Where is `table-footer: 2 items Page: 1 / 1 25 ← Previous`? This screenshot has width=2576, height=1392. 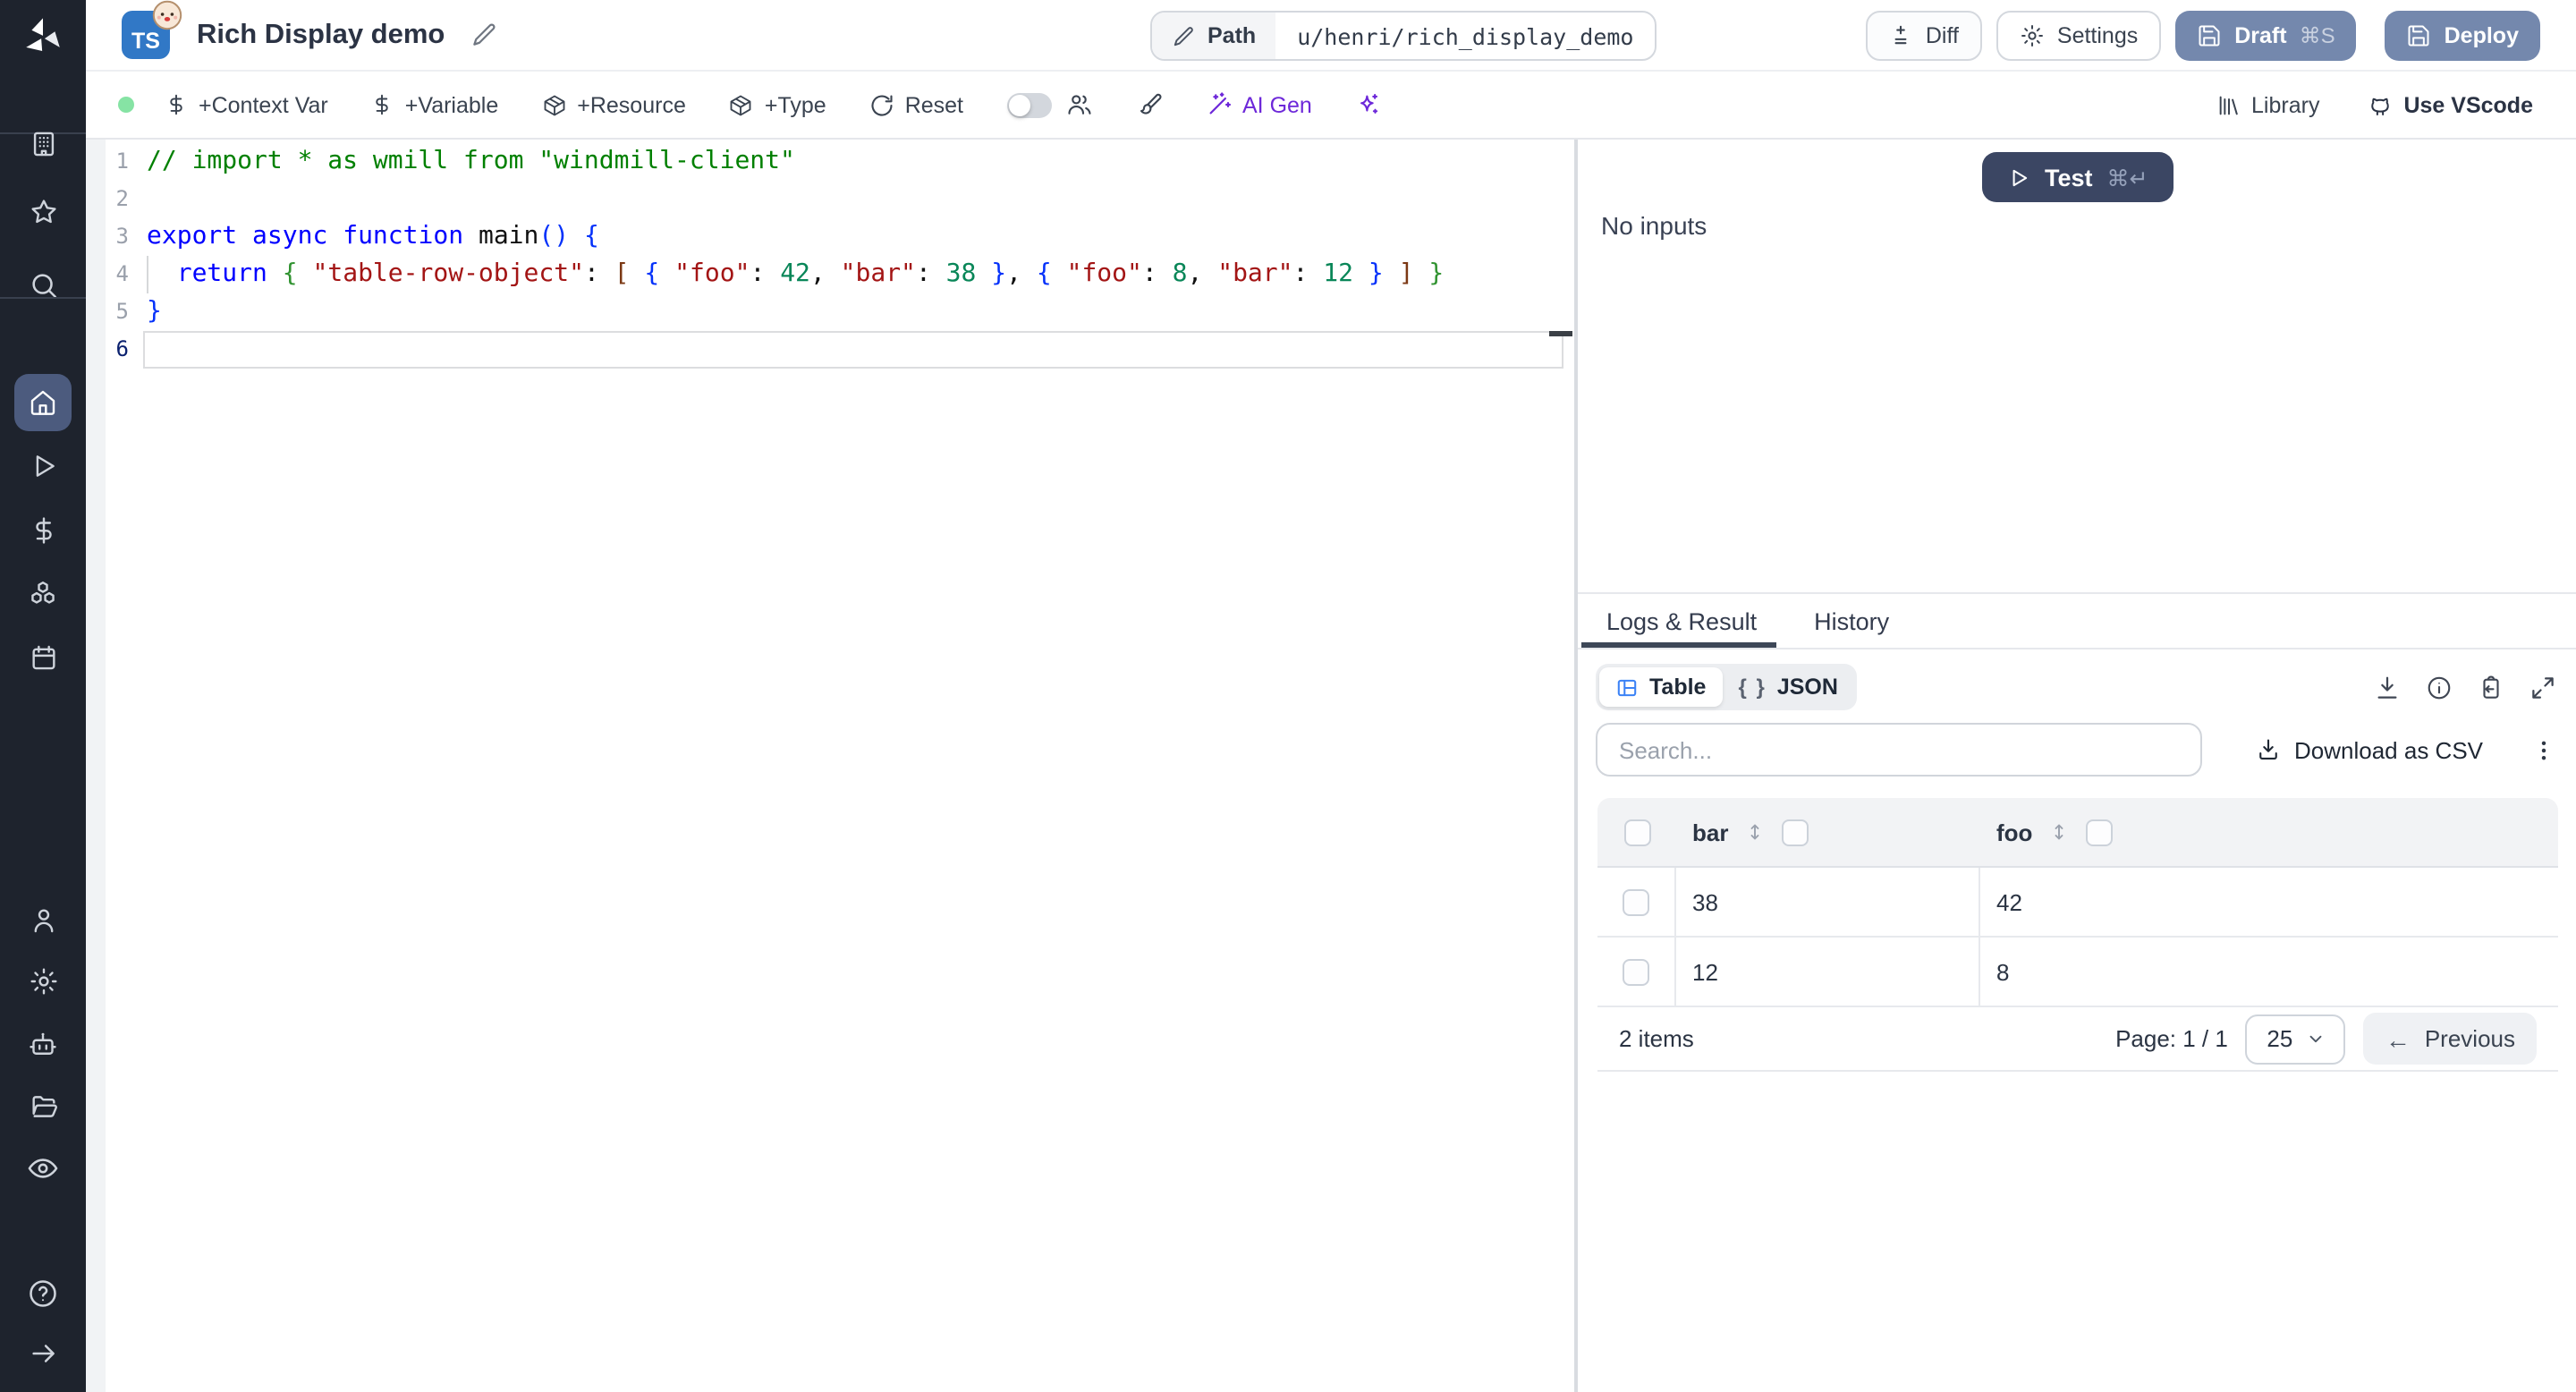 table-footer: 2 items Page: 1 / 1 25 ← Previous is located at coordinates (2077, 1038).